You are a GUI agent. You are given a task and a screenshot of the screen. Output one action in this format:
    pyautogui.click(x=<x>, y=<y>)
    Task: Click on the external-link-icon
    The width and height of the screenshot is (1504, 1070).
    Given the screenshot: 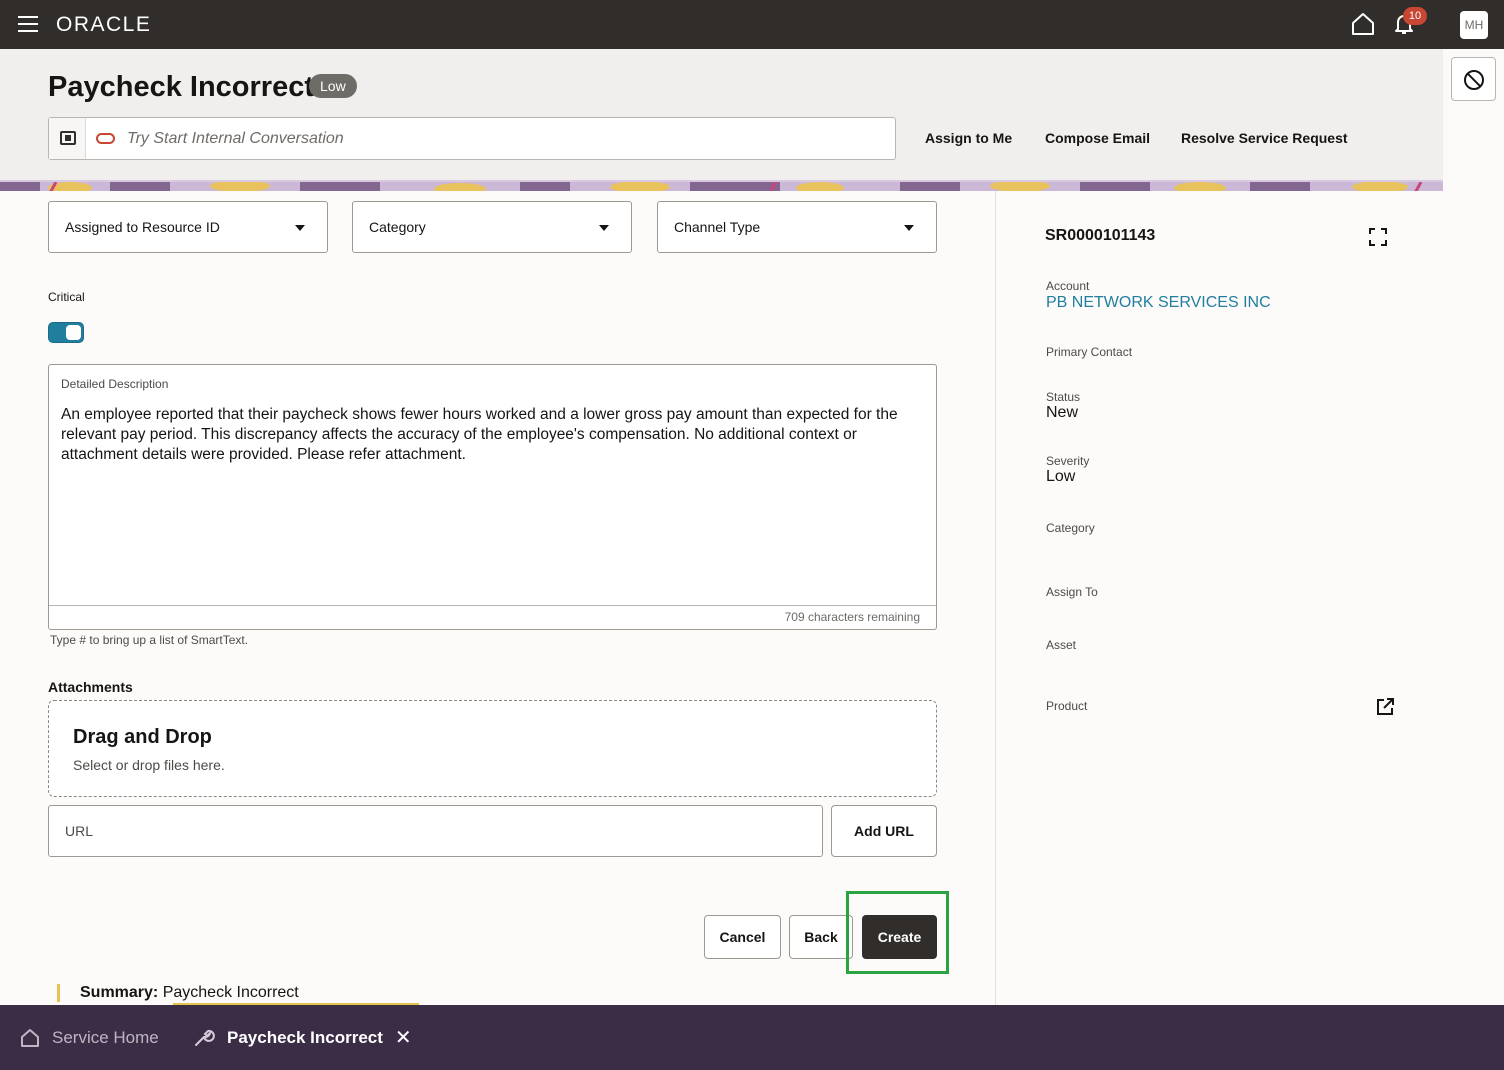 What is the action you would take?
    pyautogui.click(x=1385, y=707)
    